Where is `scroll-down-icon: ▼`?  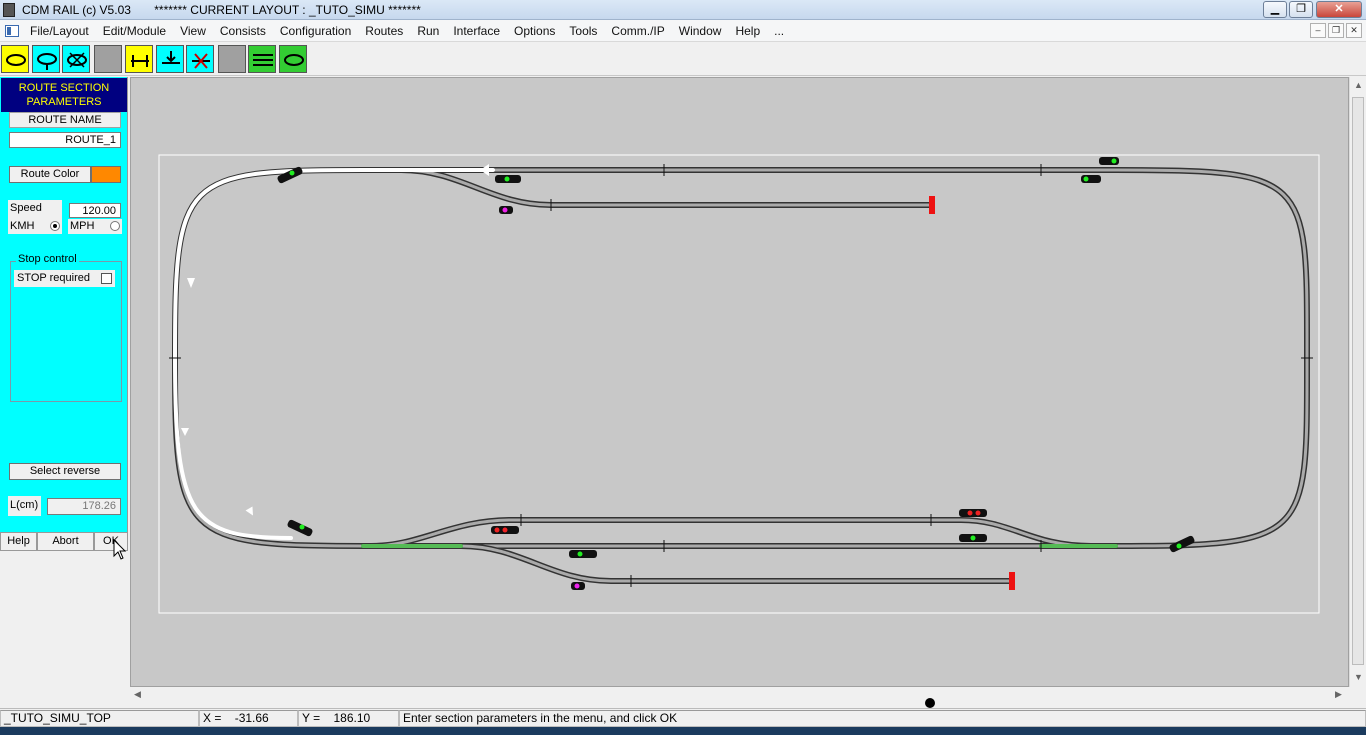 scroll-down-icon: ▼ is located at coordinates (1358, 677).